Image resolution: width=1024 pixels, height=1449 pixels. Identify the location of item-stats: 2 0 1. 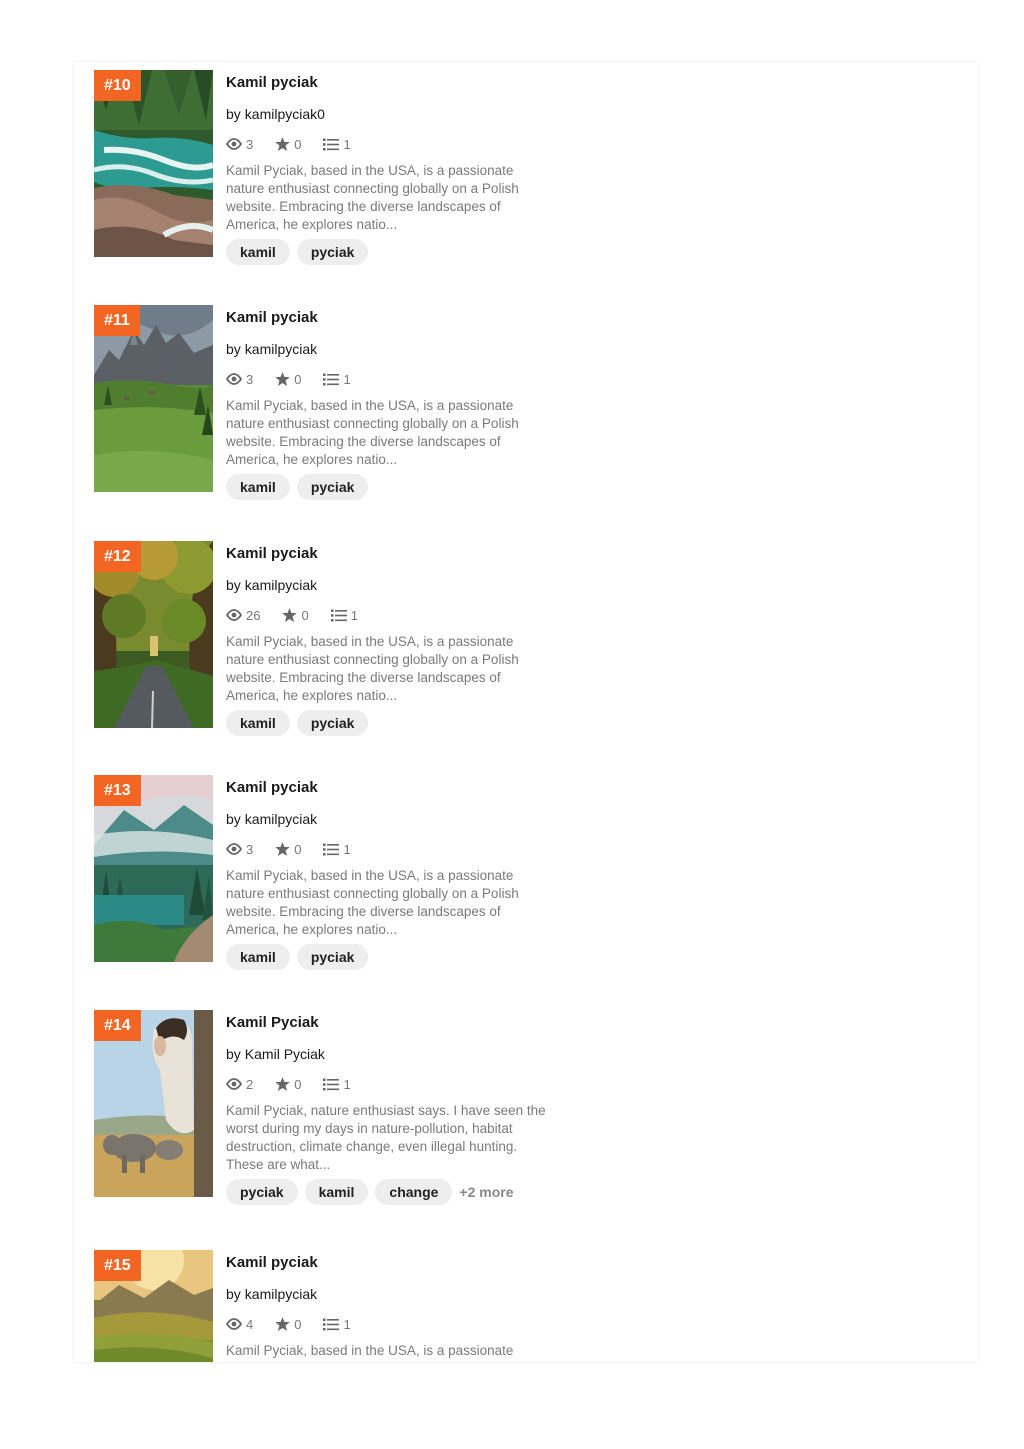
(386, 1084).